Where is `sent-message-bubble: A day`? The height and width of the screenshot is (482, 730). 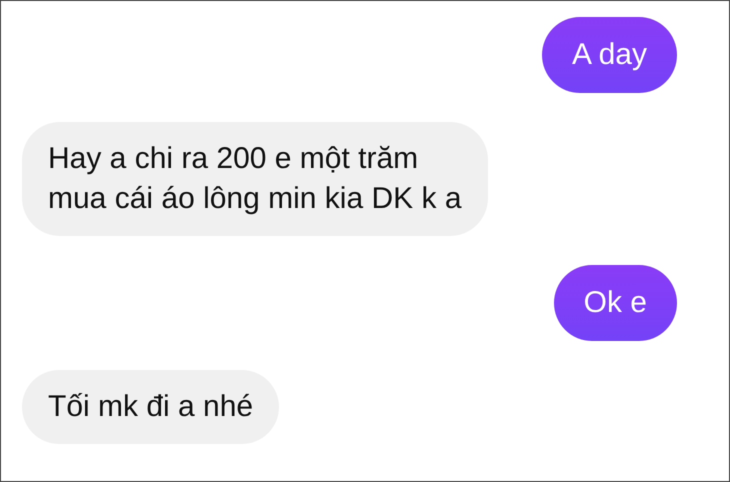
sent-message-bubble: A day is located at coordinates (609, 55).